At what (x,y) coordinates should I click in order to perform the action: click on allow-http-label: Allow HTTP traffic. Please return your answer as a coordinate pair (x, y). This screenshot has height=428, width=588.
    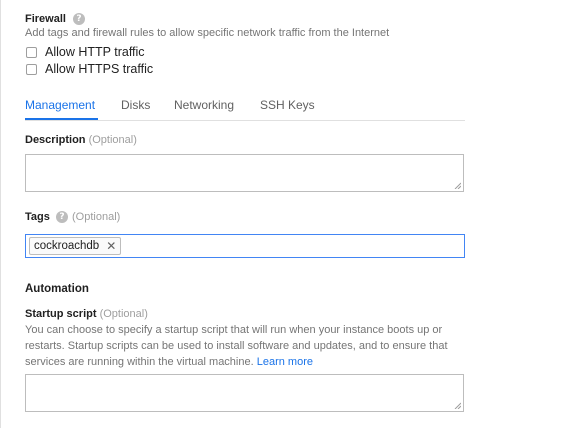
    Looking at the image, I should click on (95, 52).